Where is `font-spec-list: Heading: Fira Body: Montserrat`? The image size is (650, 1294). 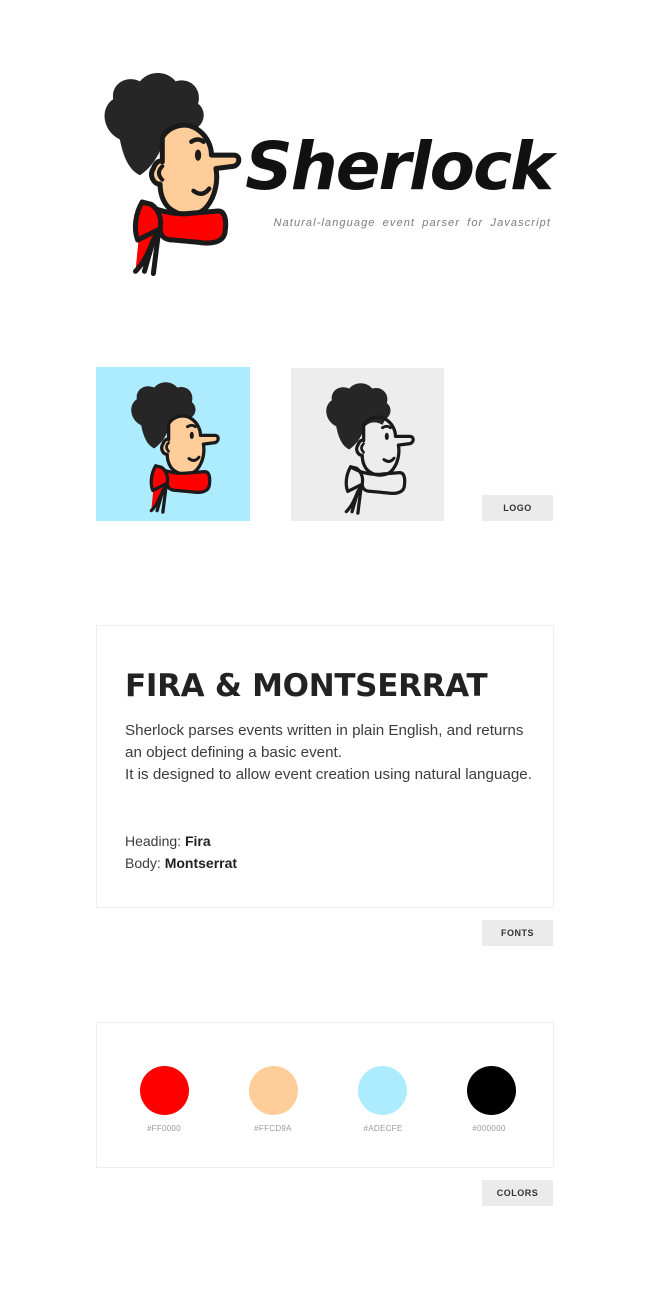
font-spec-list: Heading: Fira Body: Montserrat is located at coordinates (181, 852).